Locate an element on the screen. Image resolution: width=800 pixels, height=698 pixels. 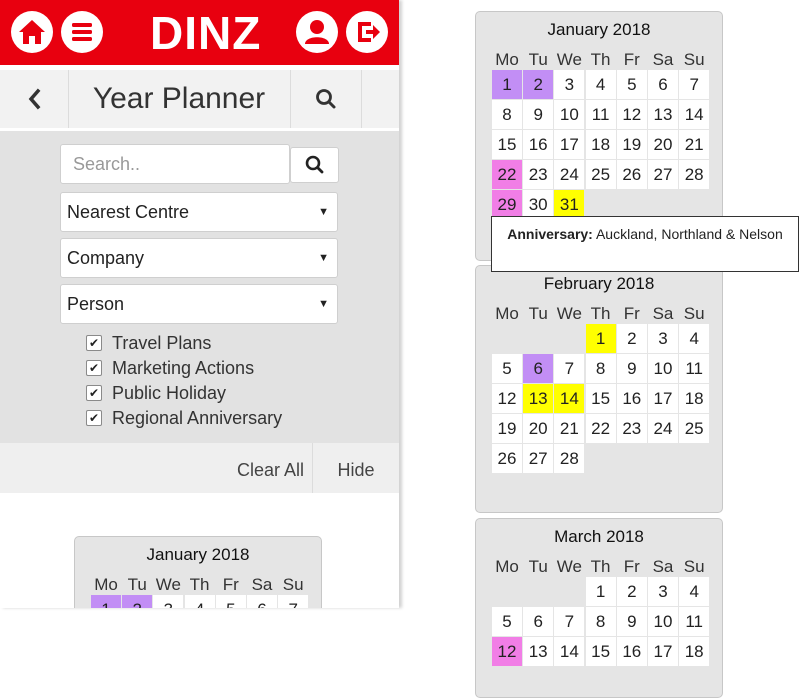
nearest-centre-select: Nearest Centre ▼ is located at coordinates (199, 212).